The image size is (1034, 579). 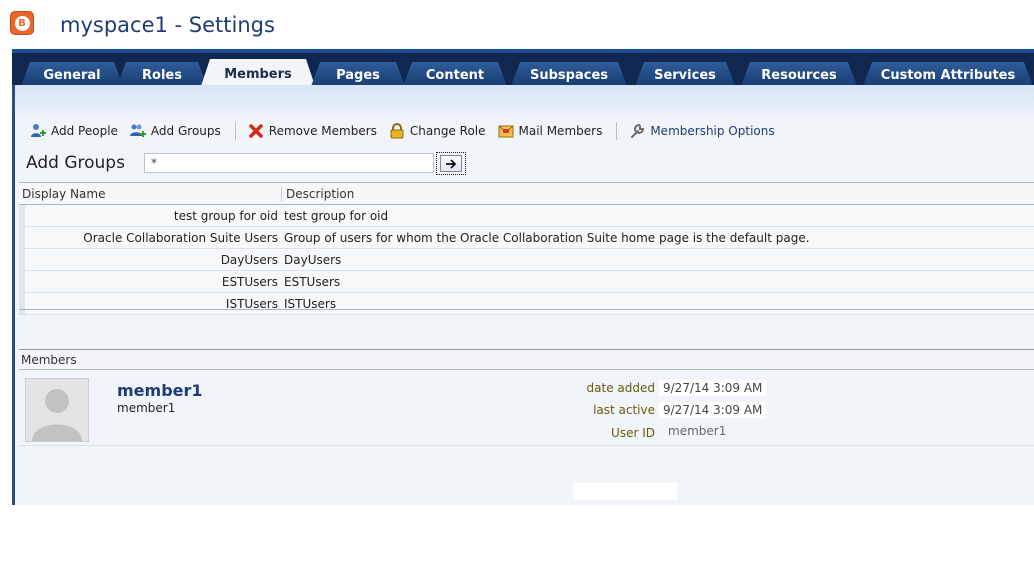 What do you see at coordinates (180, 237) in the screenshot?
I see `group-display-name: Oracle Collaboration Suite Users` at bounding box center [180, 237].